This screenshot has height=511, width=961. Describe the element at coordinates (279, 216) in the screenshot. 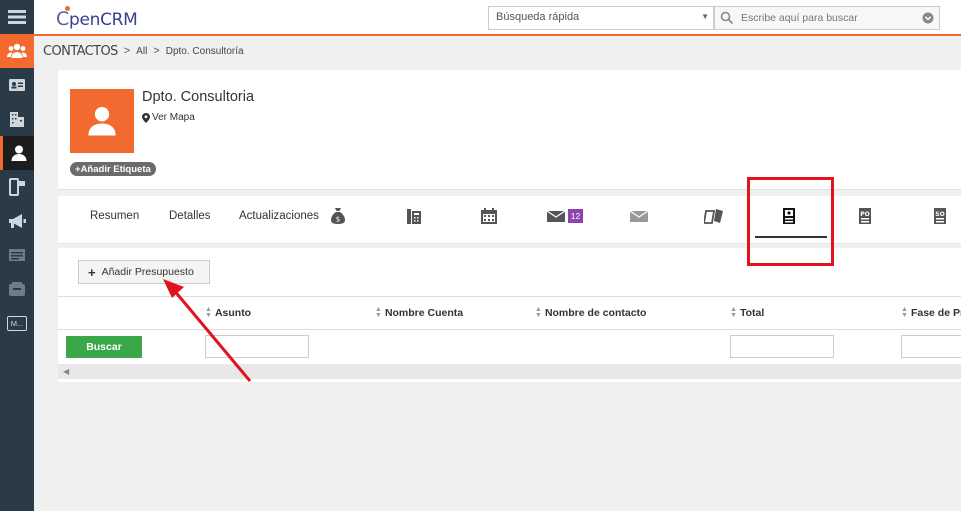

I see `tab-actualizaciones: Actualizaciones` at that location.